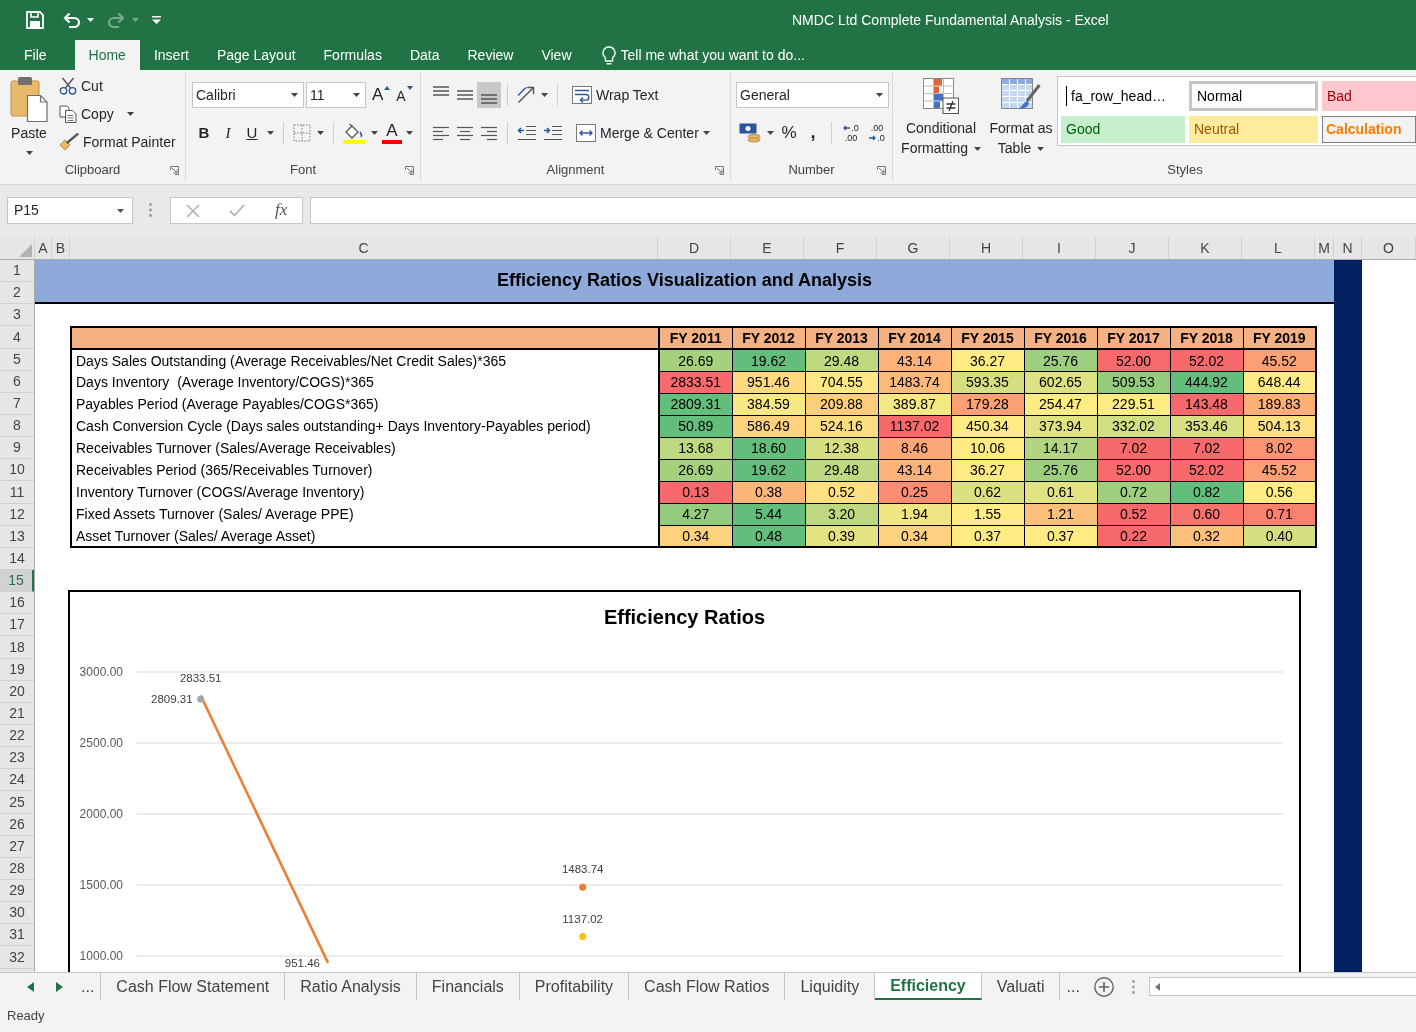 The width and height of the screenshot is (1416, 1032). I want to click on row-header: 2, so click(17, 293).